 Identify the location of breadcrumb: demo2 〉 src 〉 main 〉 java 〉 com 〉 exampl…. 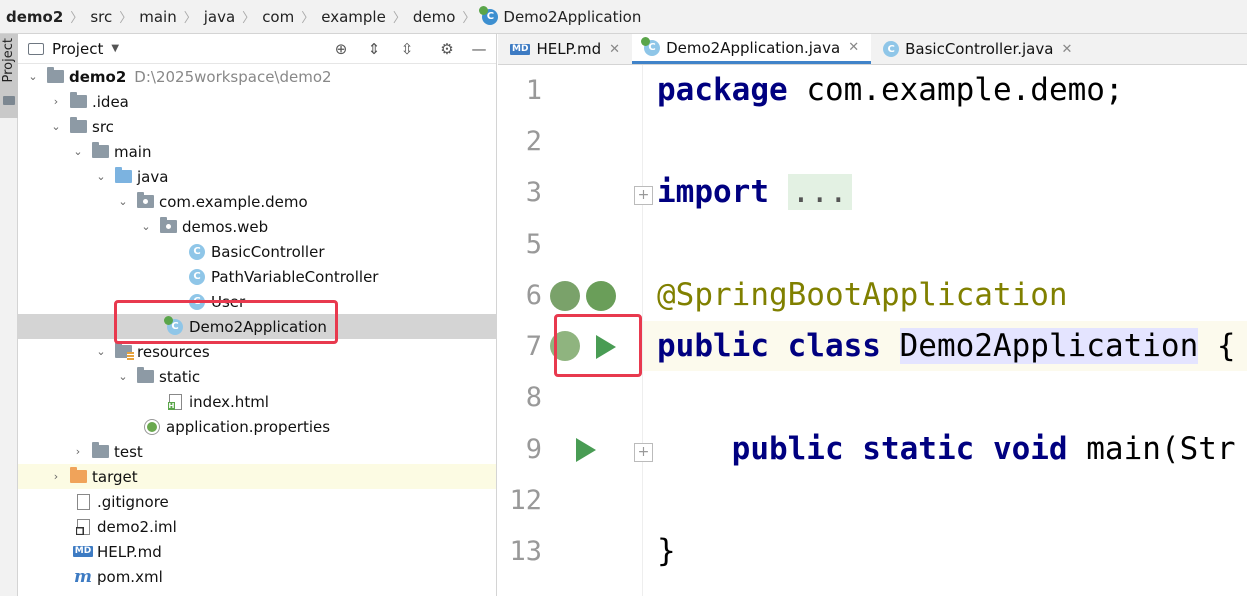
(623, 17).